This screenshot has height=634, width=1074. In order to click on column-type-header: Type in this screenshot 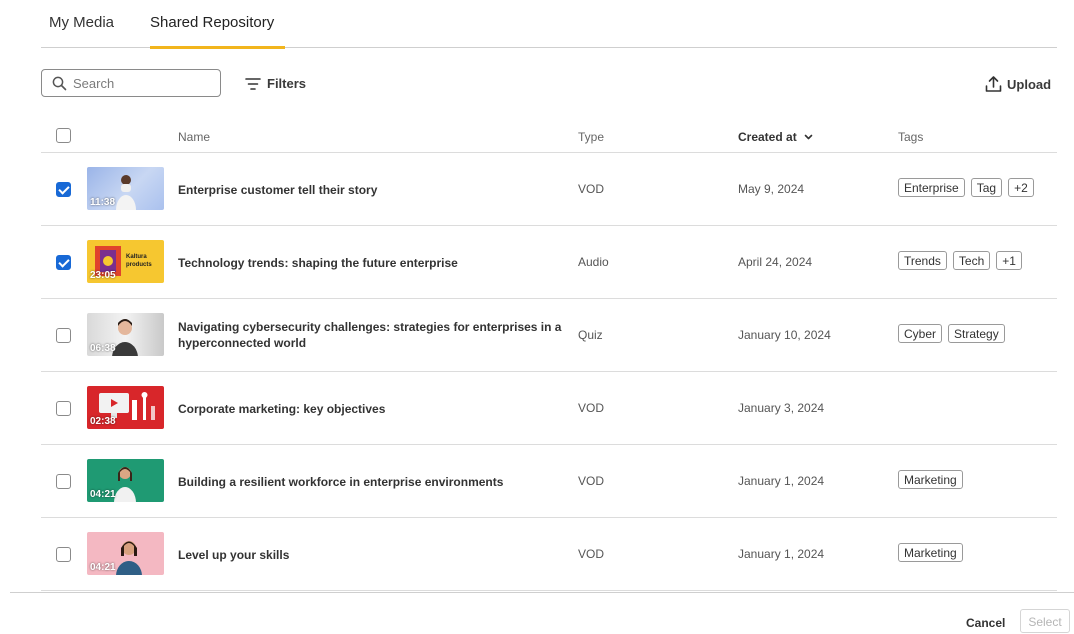, I will do `click(591, 137)`.